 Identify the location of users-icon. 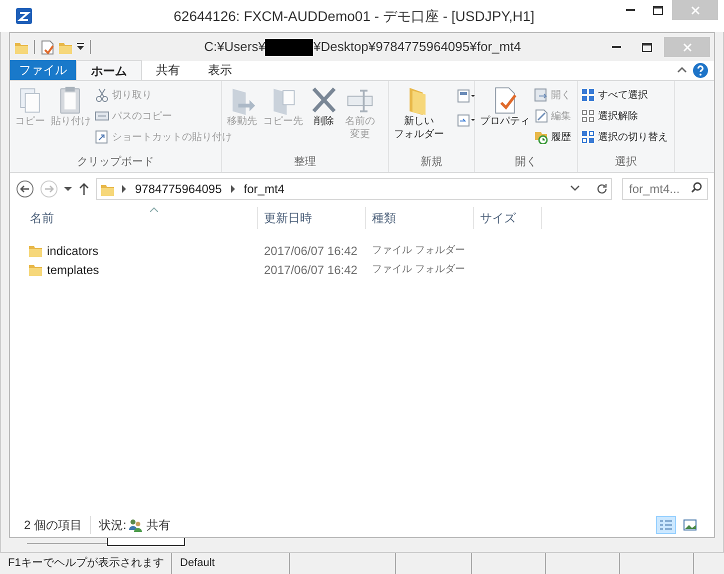
(135, 525).